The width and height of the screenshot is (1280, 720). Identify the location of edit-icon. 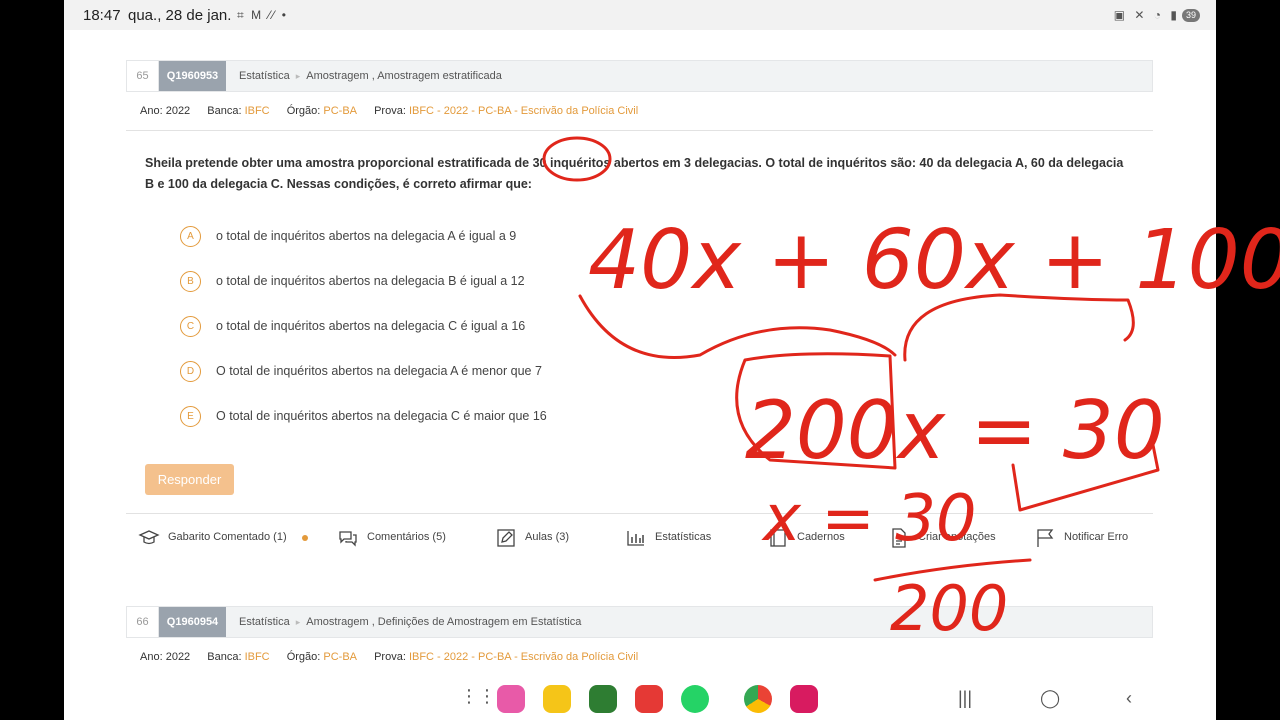
(506, 538).